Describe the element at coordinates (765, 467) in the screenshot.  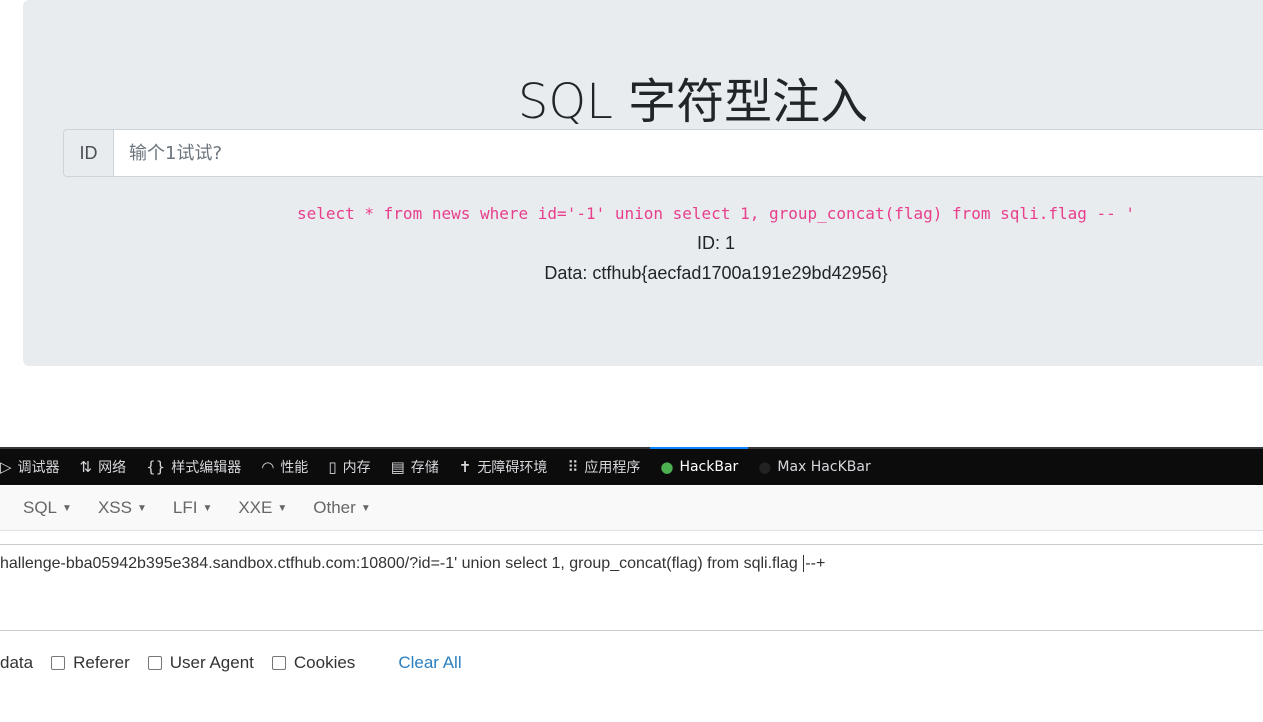
I see `max-hackbar-icon: ●` at that location.